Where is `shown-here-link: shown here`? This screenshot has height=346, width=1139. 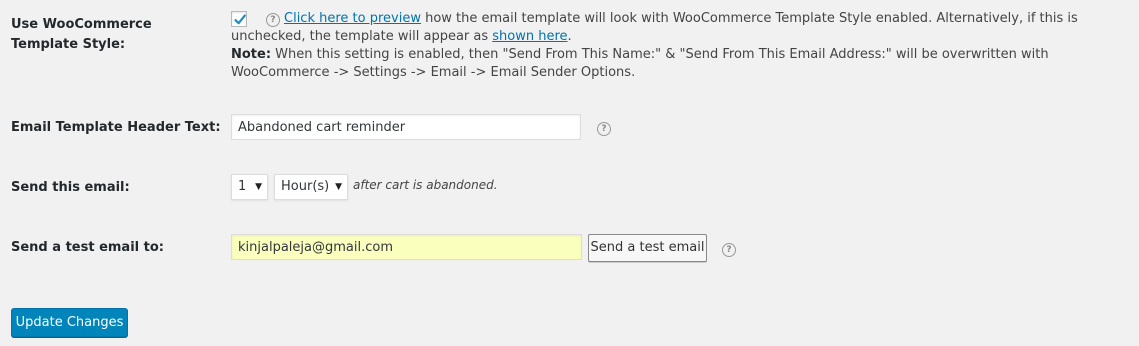
shown-here-link: shown here is located at coordinates (529, 36).